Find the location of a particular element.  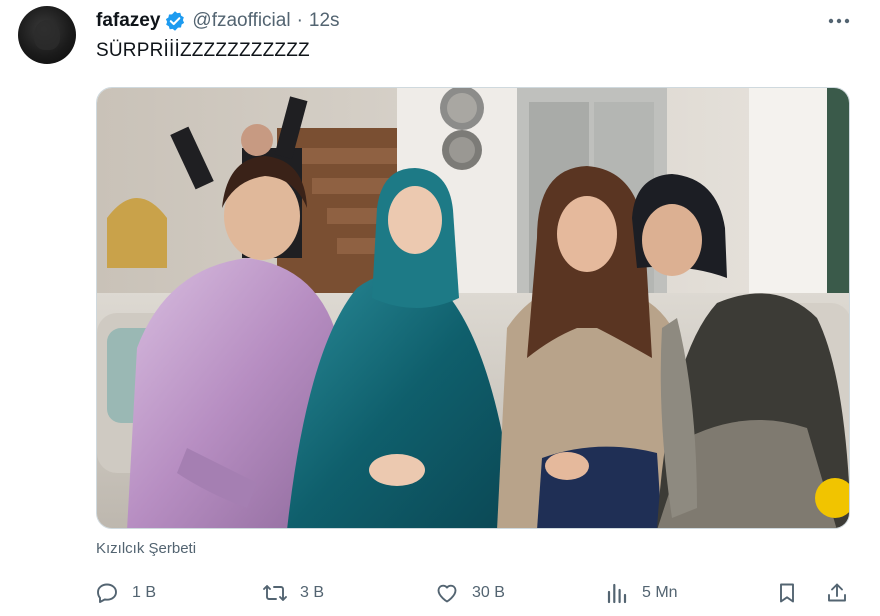

like-count: 30 B is located at coordinates (488, 592).